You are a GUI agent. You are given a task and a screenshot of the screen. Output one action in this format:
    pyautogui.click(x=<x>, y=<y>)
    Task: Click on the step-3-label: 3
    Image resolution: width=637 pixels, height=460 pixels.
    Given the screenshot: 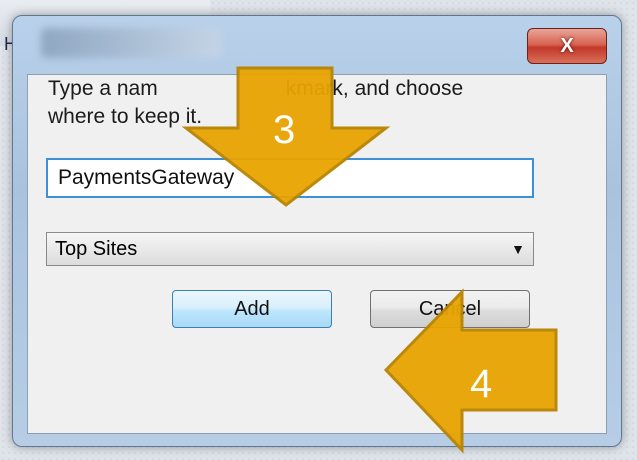 What is the action you would take?
    pyautogui.click(x=284, y=130)
    